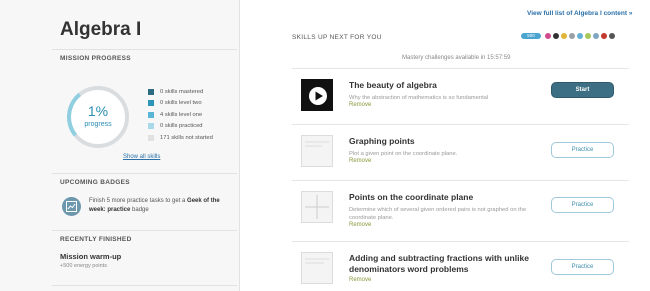  I want to click on energy-pill: 500, so click(531, 36).